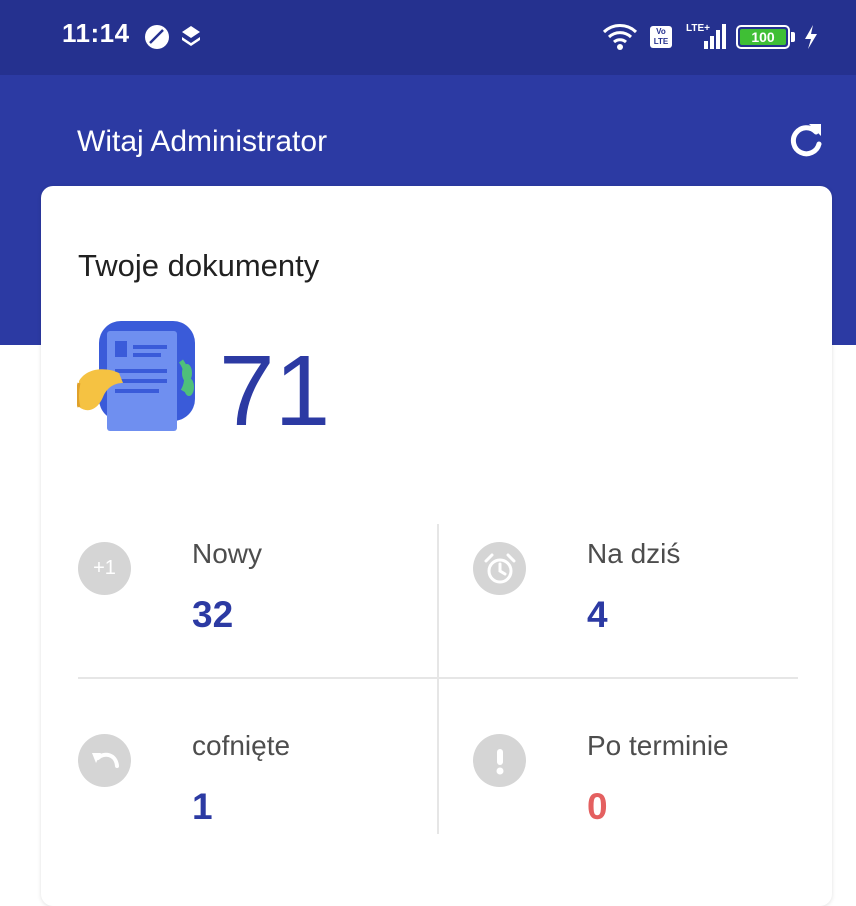 The width and height of the screenshot is (856, 906). What do you see at coordinates (634, 553) in the screenshot?
I see `stat-today-label: Na dziś` at bounding box center [634, 553].